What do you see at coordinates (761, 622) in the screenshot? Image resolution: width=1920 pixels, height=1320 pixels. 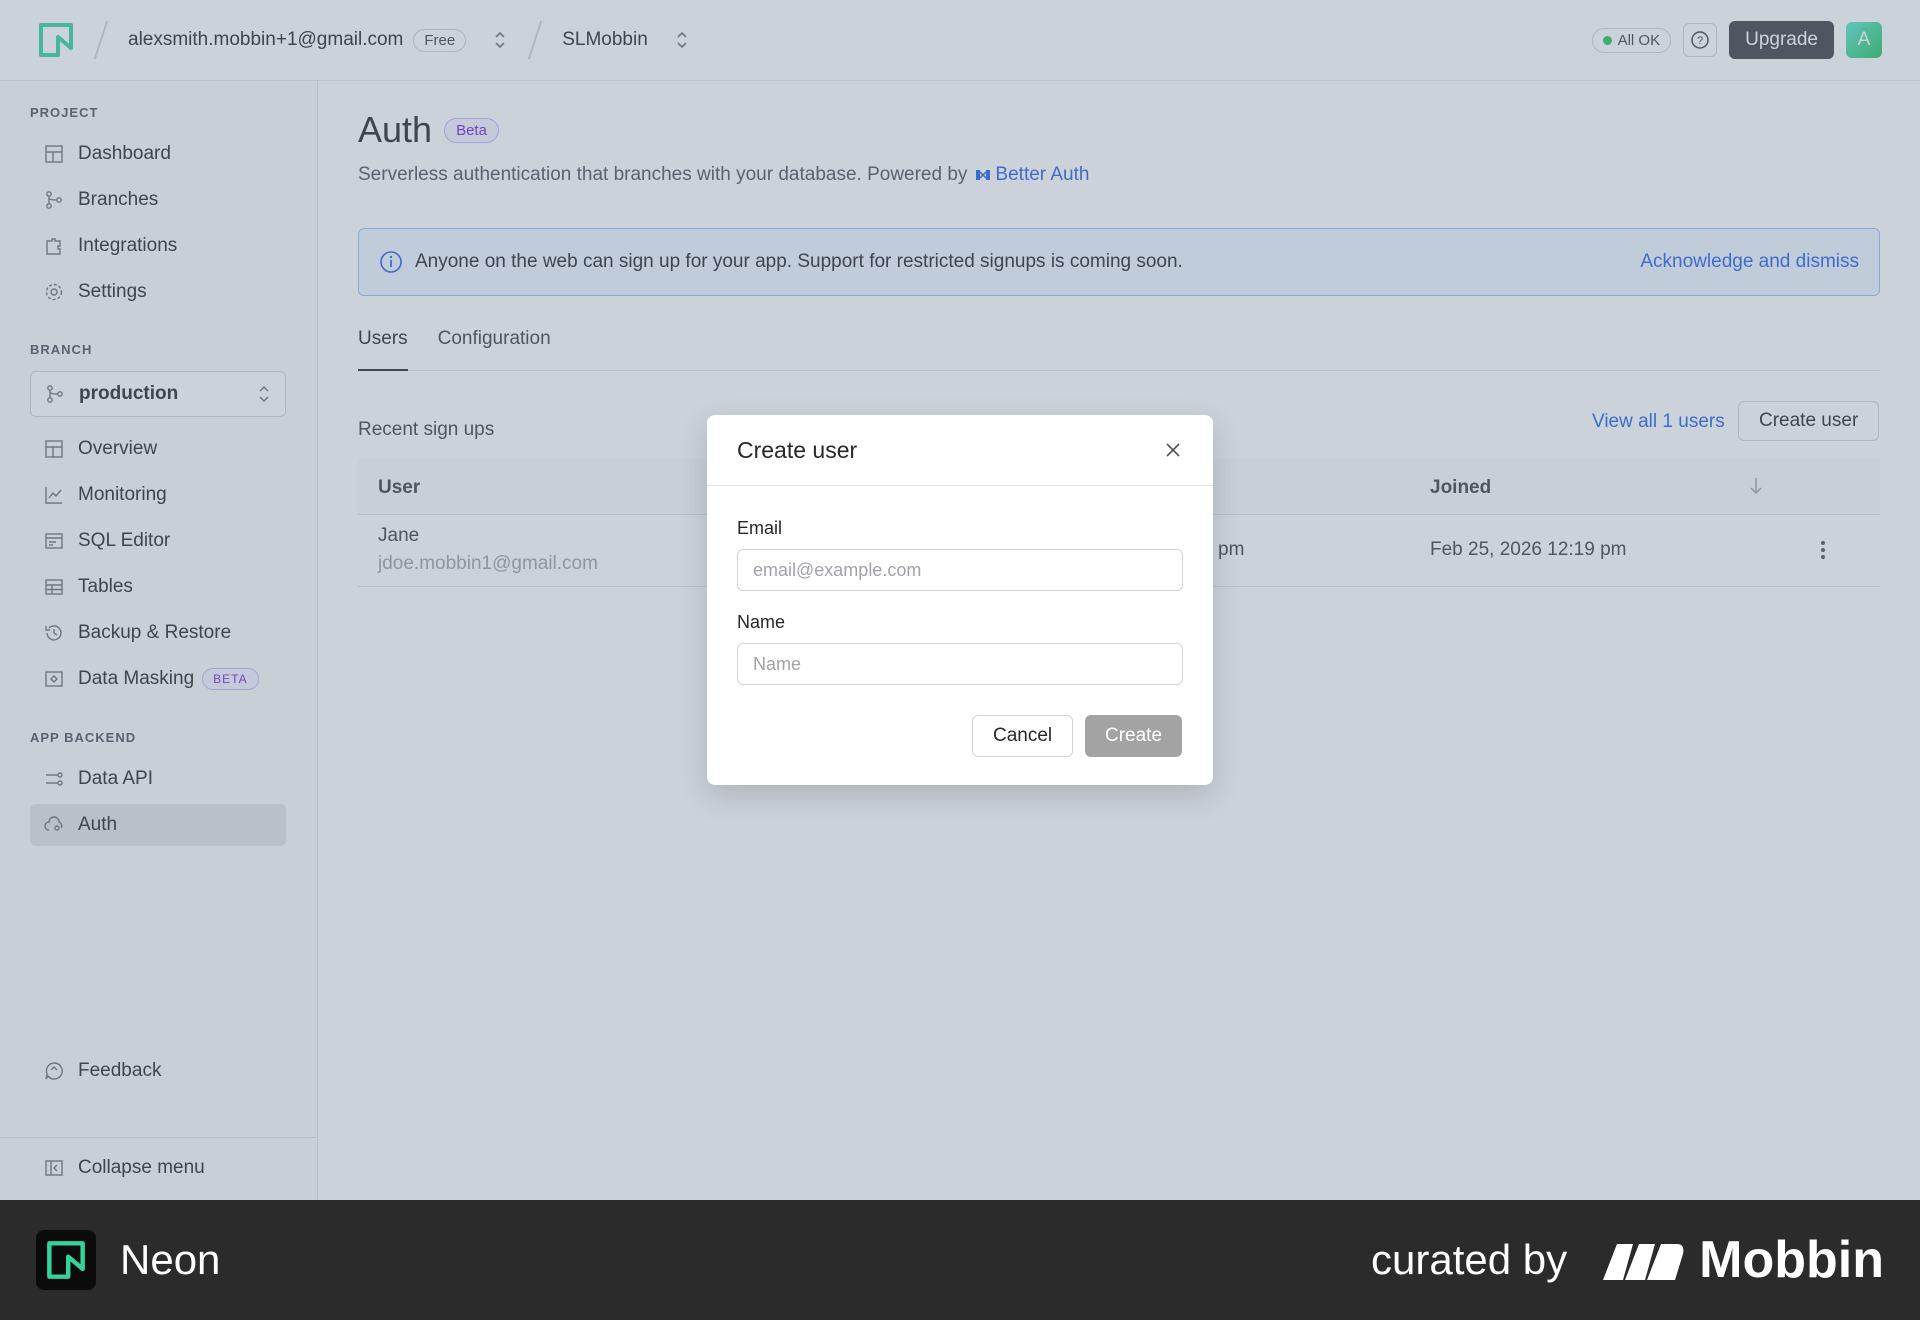 I see `name-label: Name` at bounding box center [761, 622].